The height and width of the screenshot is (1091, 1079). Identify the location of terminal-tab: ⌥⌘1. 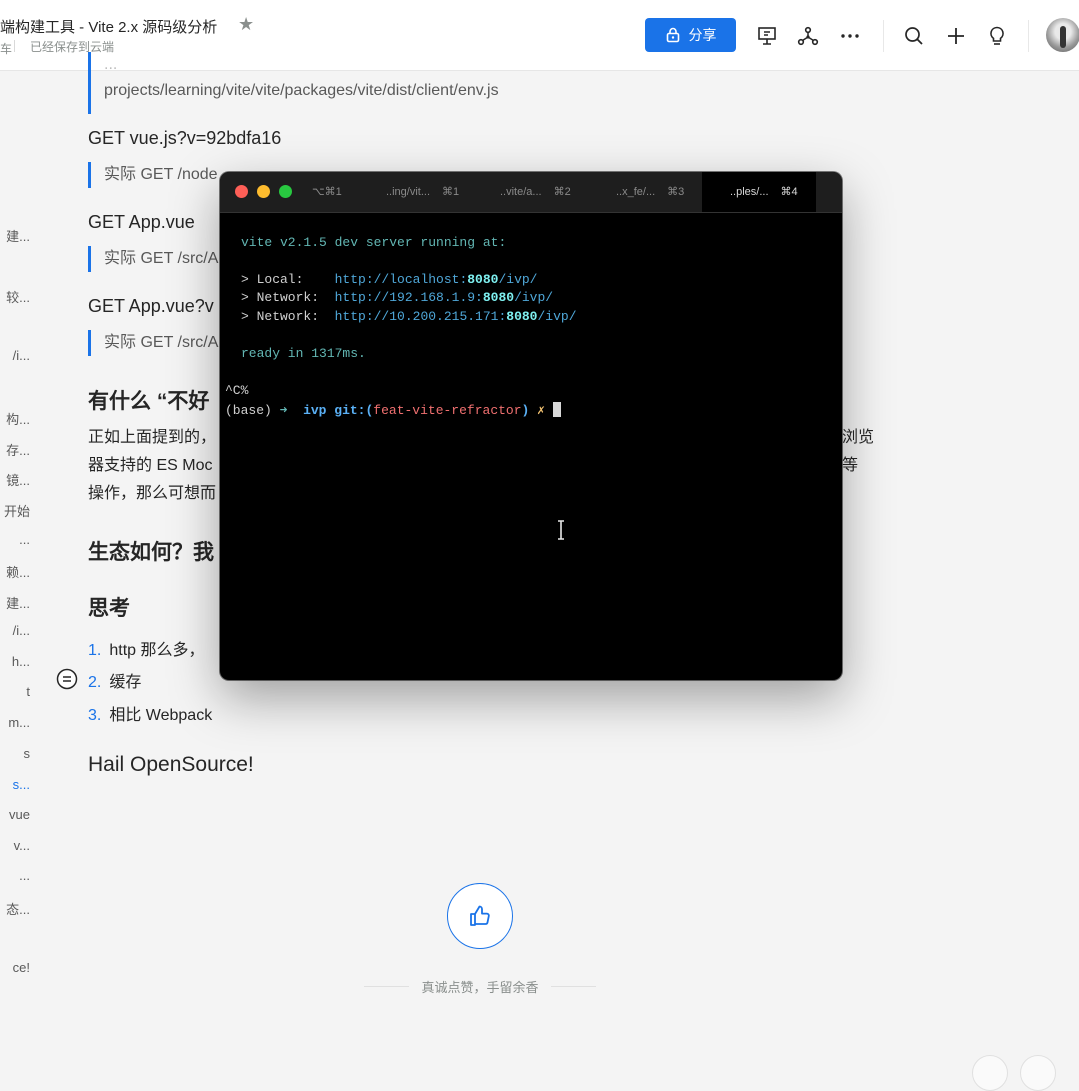
(347, 192).